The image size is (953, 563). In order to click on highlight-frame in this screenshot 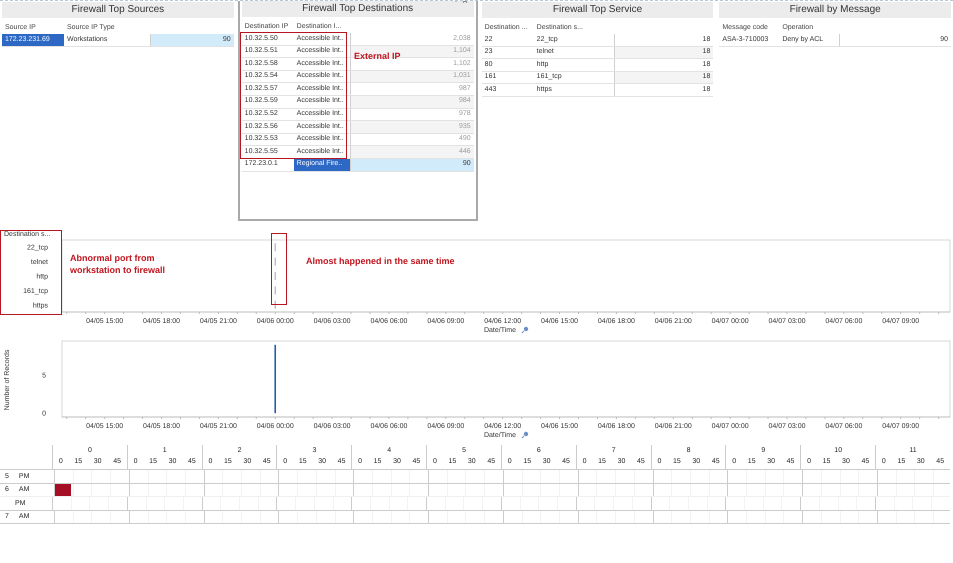, I will do `click(279, 269)`.